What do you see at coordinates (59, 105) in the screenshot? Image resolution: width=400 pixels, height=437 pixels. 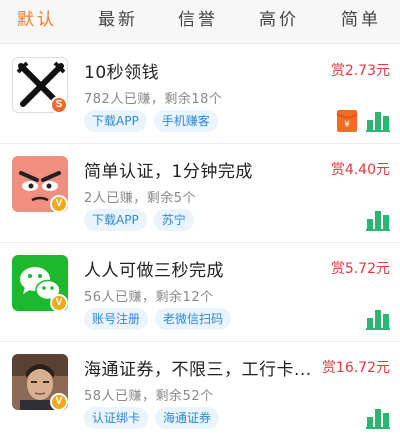 I see `grade-badge: S` at bounding box center [59, 105].